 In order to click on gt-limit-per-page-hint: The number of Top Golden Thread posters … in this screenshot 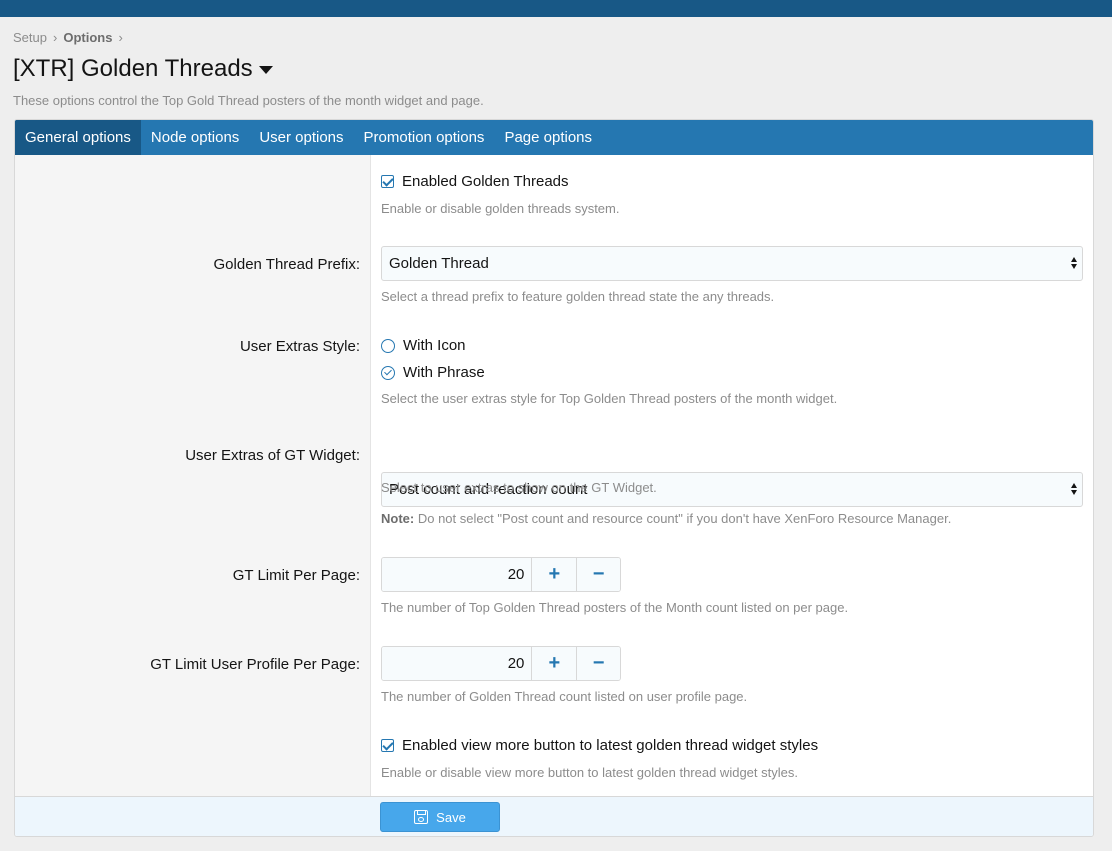, I will do `click(615, 607)`.